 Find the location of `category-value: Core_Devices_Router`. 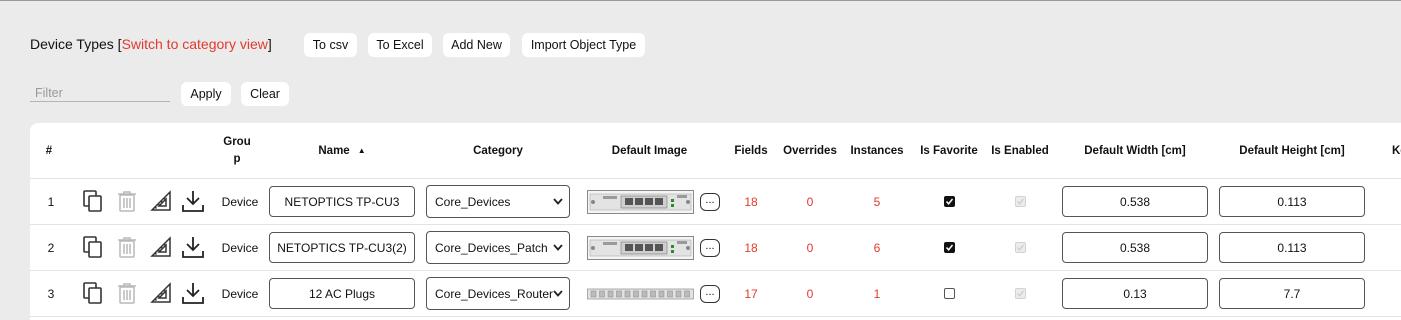

category-value: Core_Devices_Router is located at coordinates (494, 293).